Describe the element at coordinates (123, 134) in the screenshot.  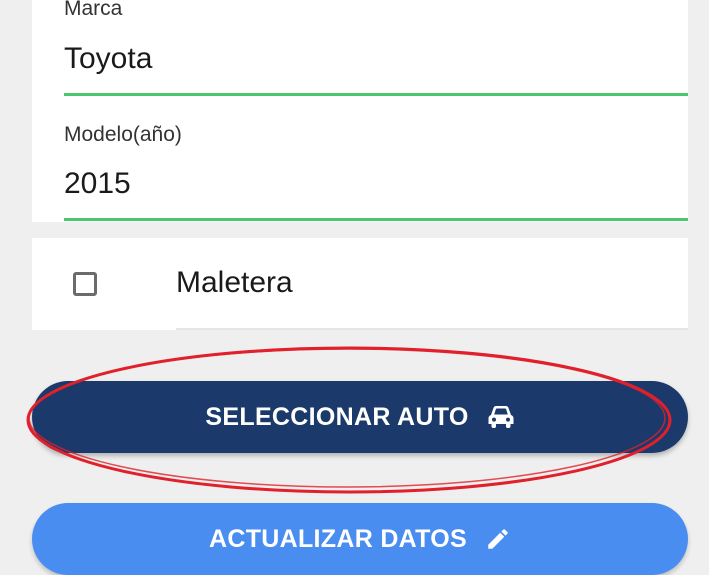
I see `modelo-label: Modelo(año)` at that location.